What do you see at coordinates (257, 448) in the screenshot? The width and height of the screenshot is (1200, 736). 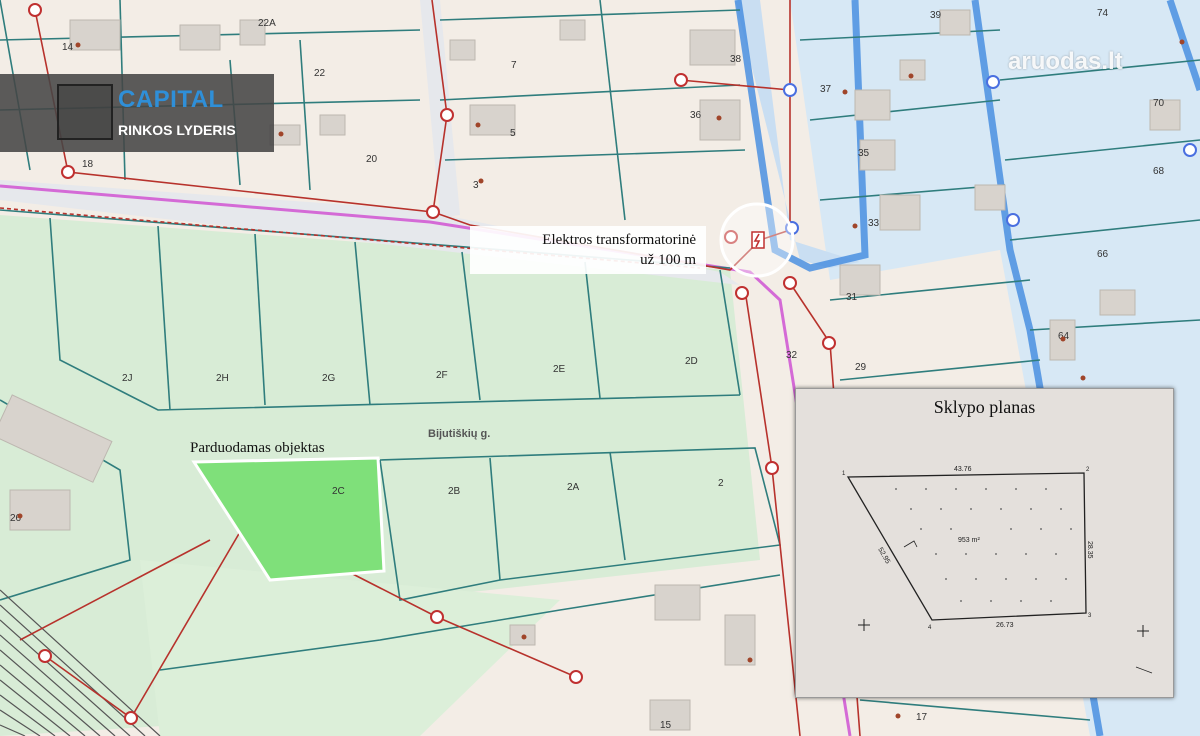 I see `sale-object-label: Parduodamas objektas` at bounding box center [257, 448].